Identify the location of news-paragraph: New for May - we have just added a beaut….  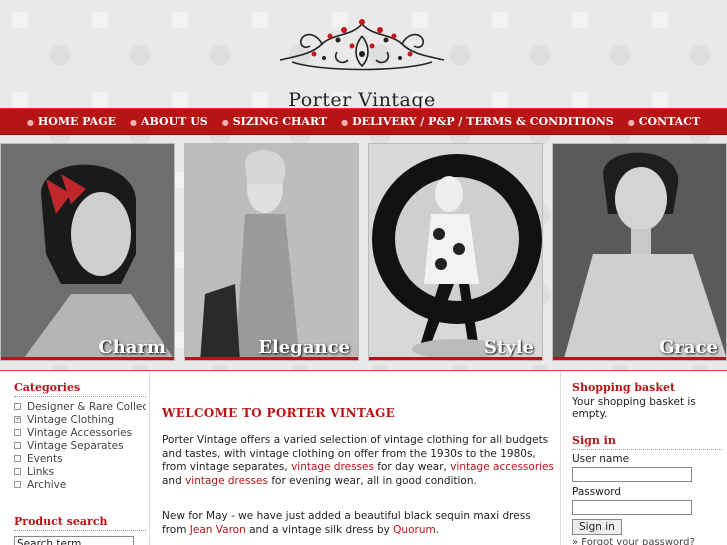
(358, 523).